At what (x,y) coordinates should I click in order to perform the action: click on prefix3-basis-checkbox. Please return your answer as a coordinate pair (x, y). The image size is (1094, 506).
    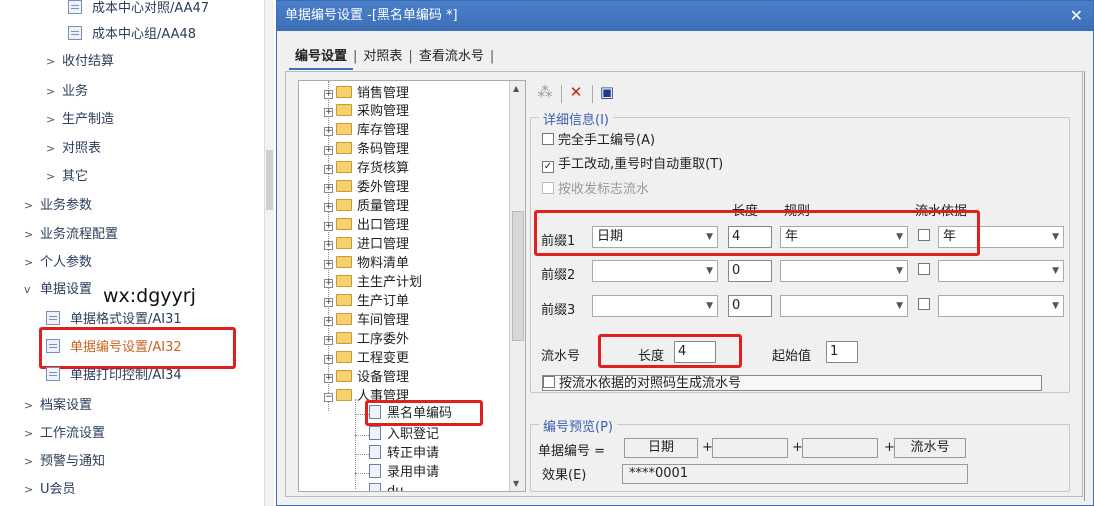
    Looking at the image, I should click on (926, 305).